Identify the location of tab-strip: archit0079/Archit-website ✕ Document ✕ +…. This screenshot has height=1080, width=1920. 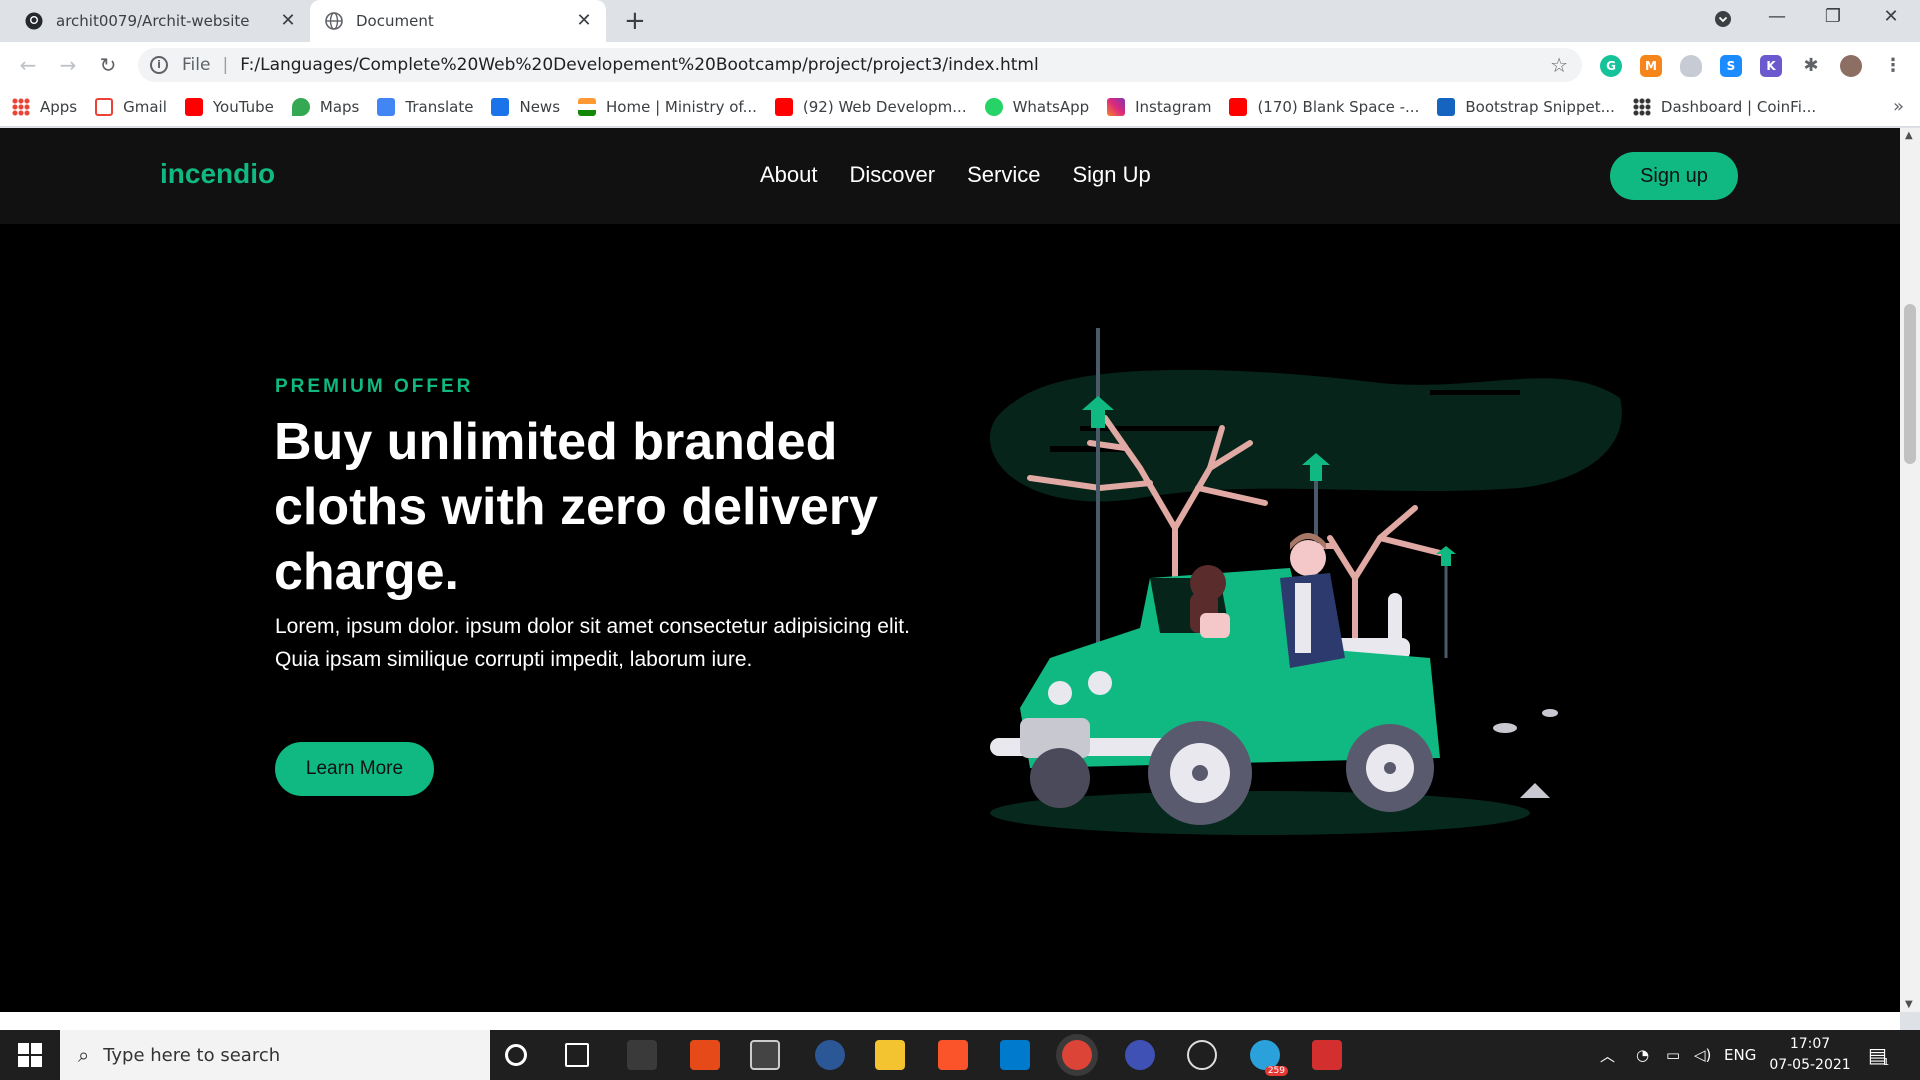
(960, 21).